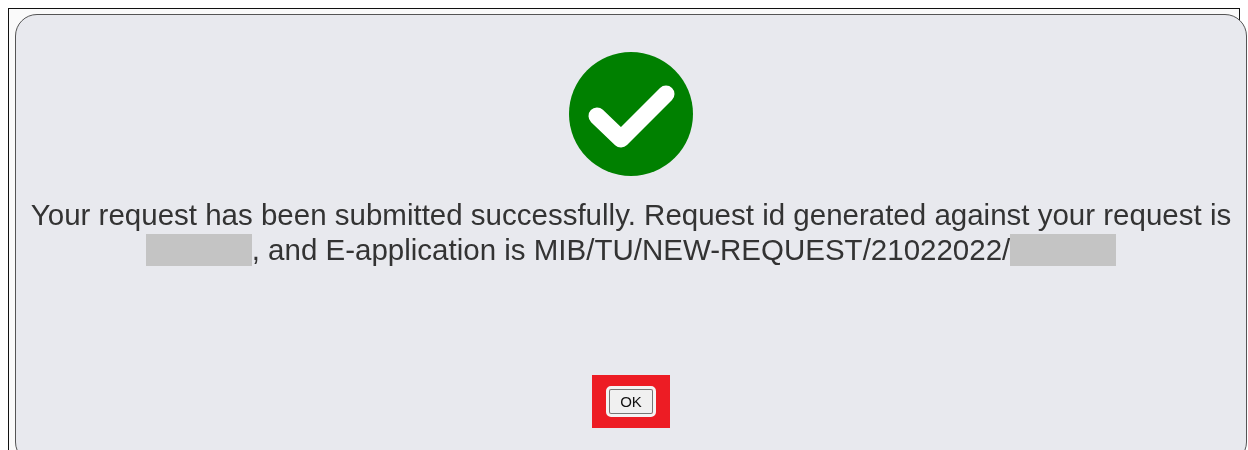 The width and height of the screenshot is (1248, 450). I want to click on ok-button: OK, so click(631, 401).